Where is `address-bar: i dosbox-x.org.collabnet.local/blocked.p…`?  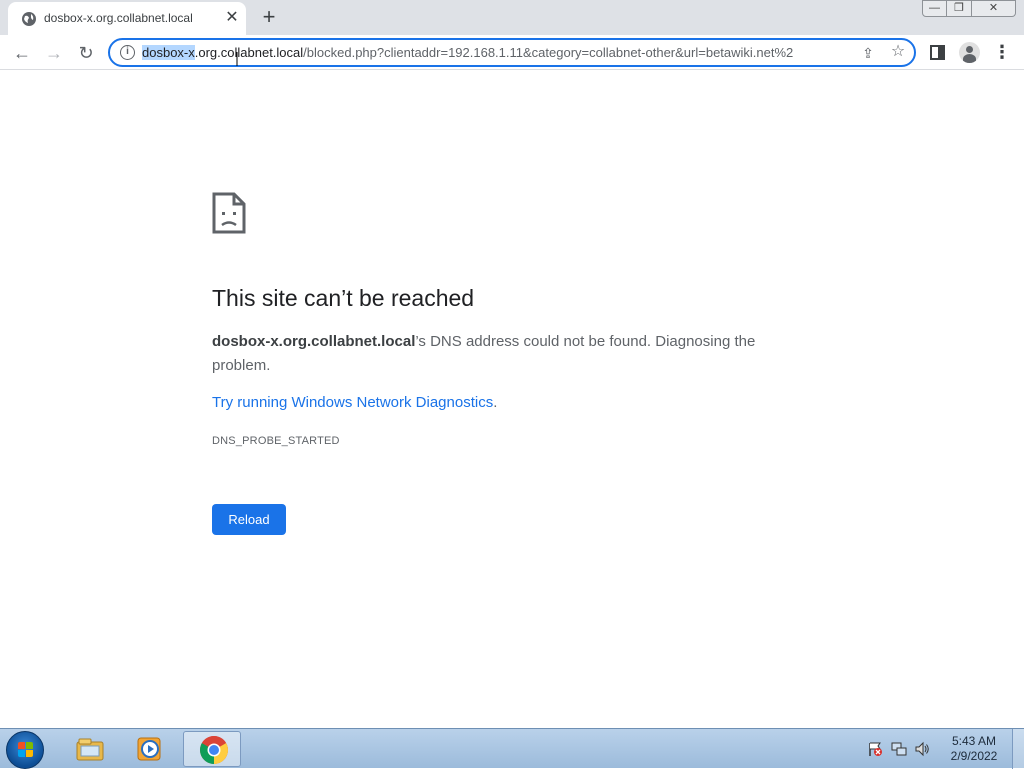
address-bar: i dosbox-x.org.collabnet.local/blocked.p… is located at coordinates (512, 52).